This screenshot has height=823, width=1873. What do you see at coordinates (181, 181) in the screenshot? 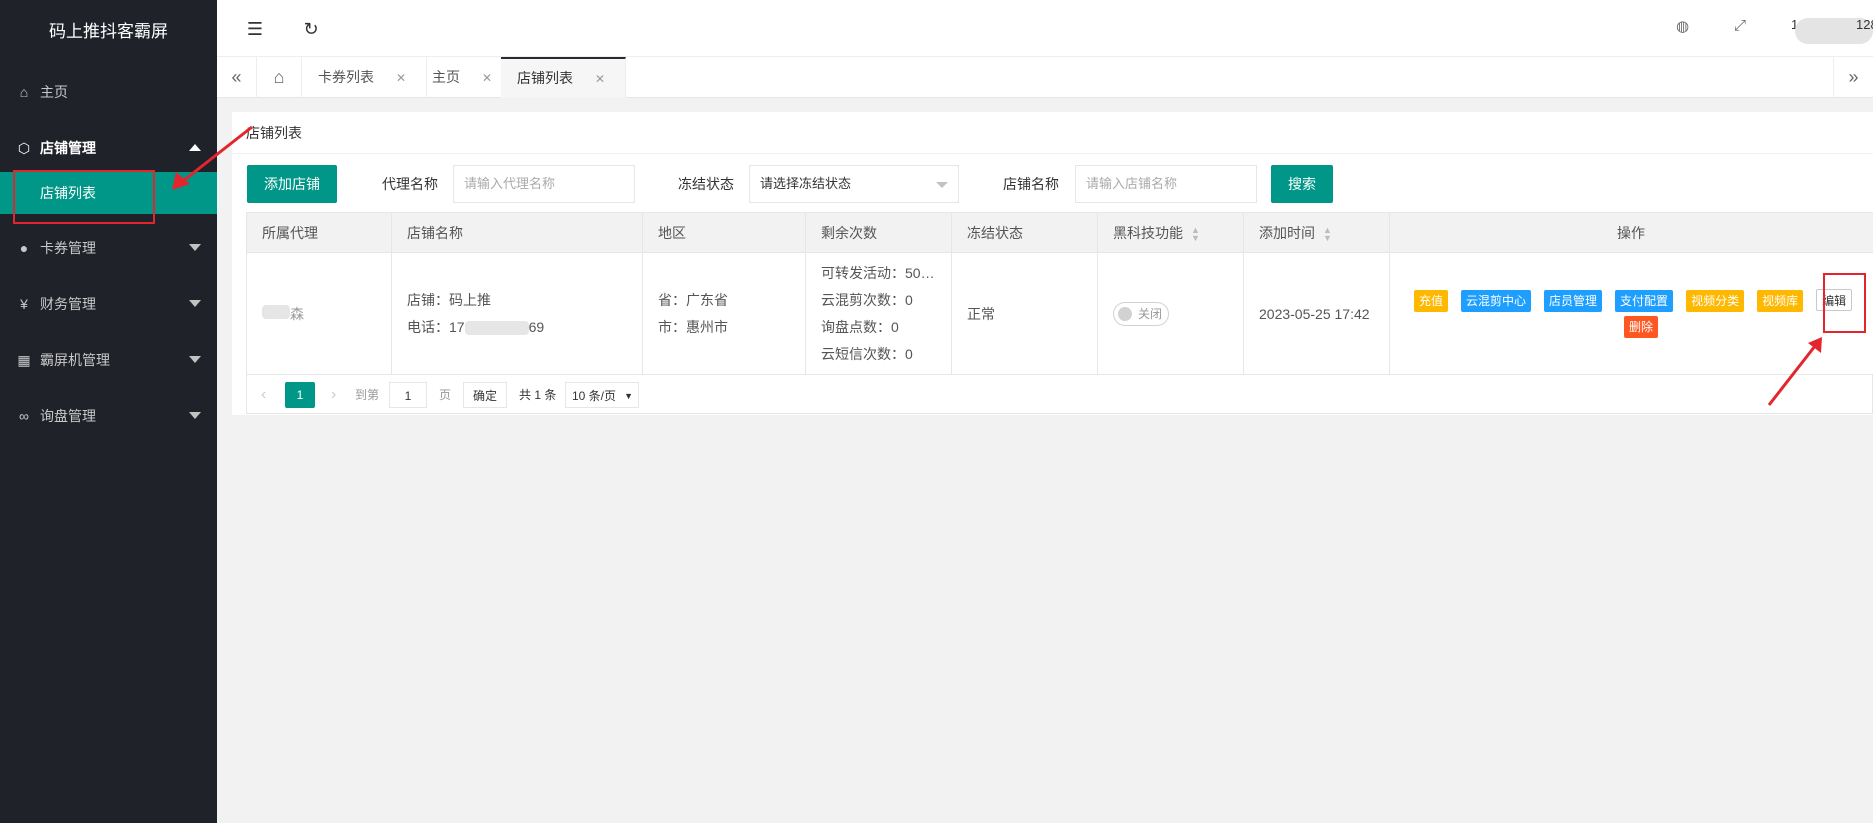
I see `arrowhead-sidebar` at bounding box center [181, 181].